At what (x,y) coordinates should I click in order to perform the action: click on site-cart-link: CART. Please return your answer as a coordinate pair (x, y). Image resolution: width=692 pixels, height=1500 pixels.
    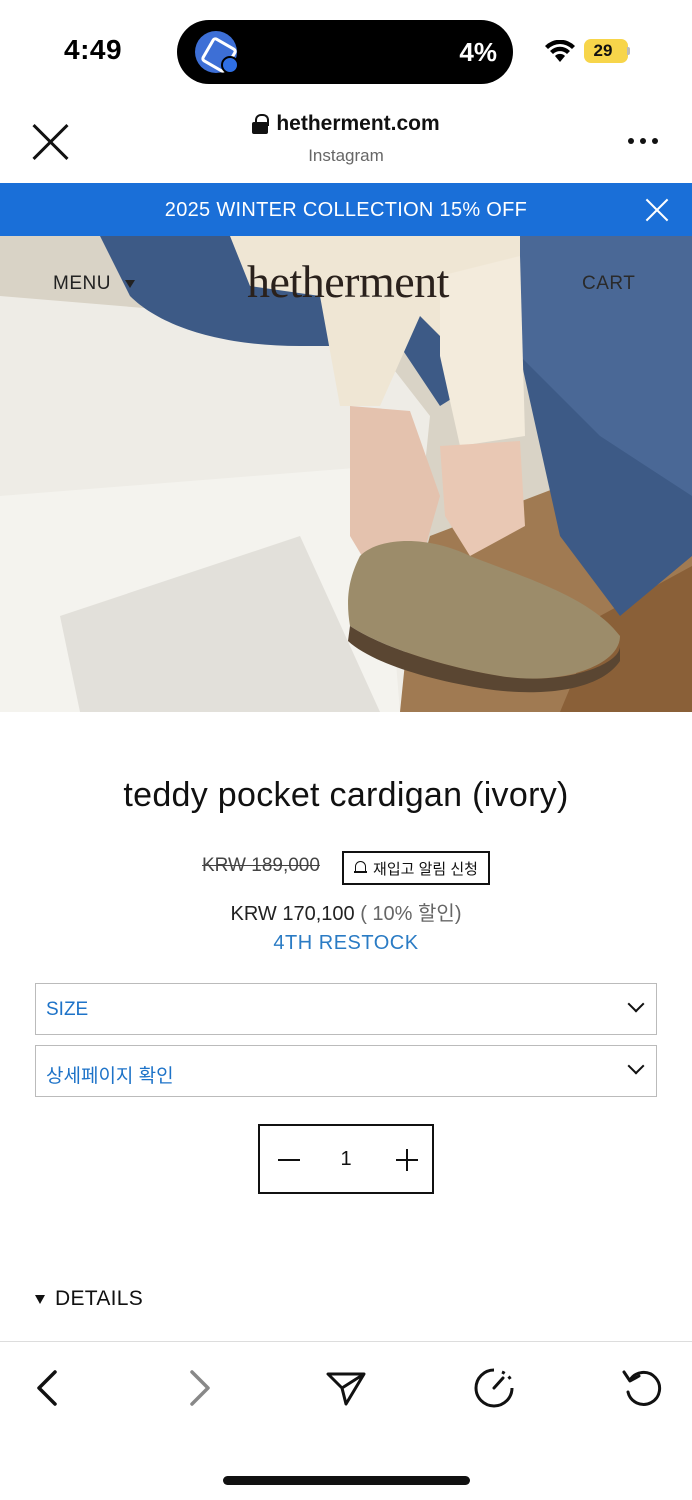
    Looking at the image, I should click on (608, 284).